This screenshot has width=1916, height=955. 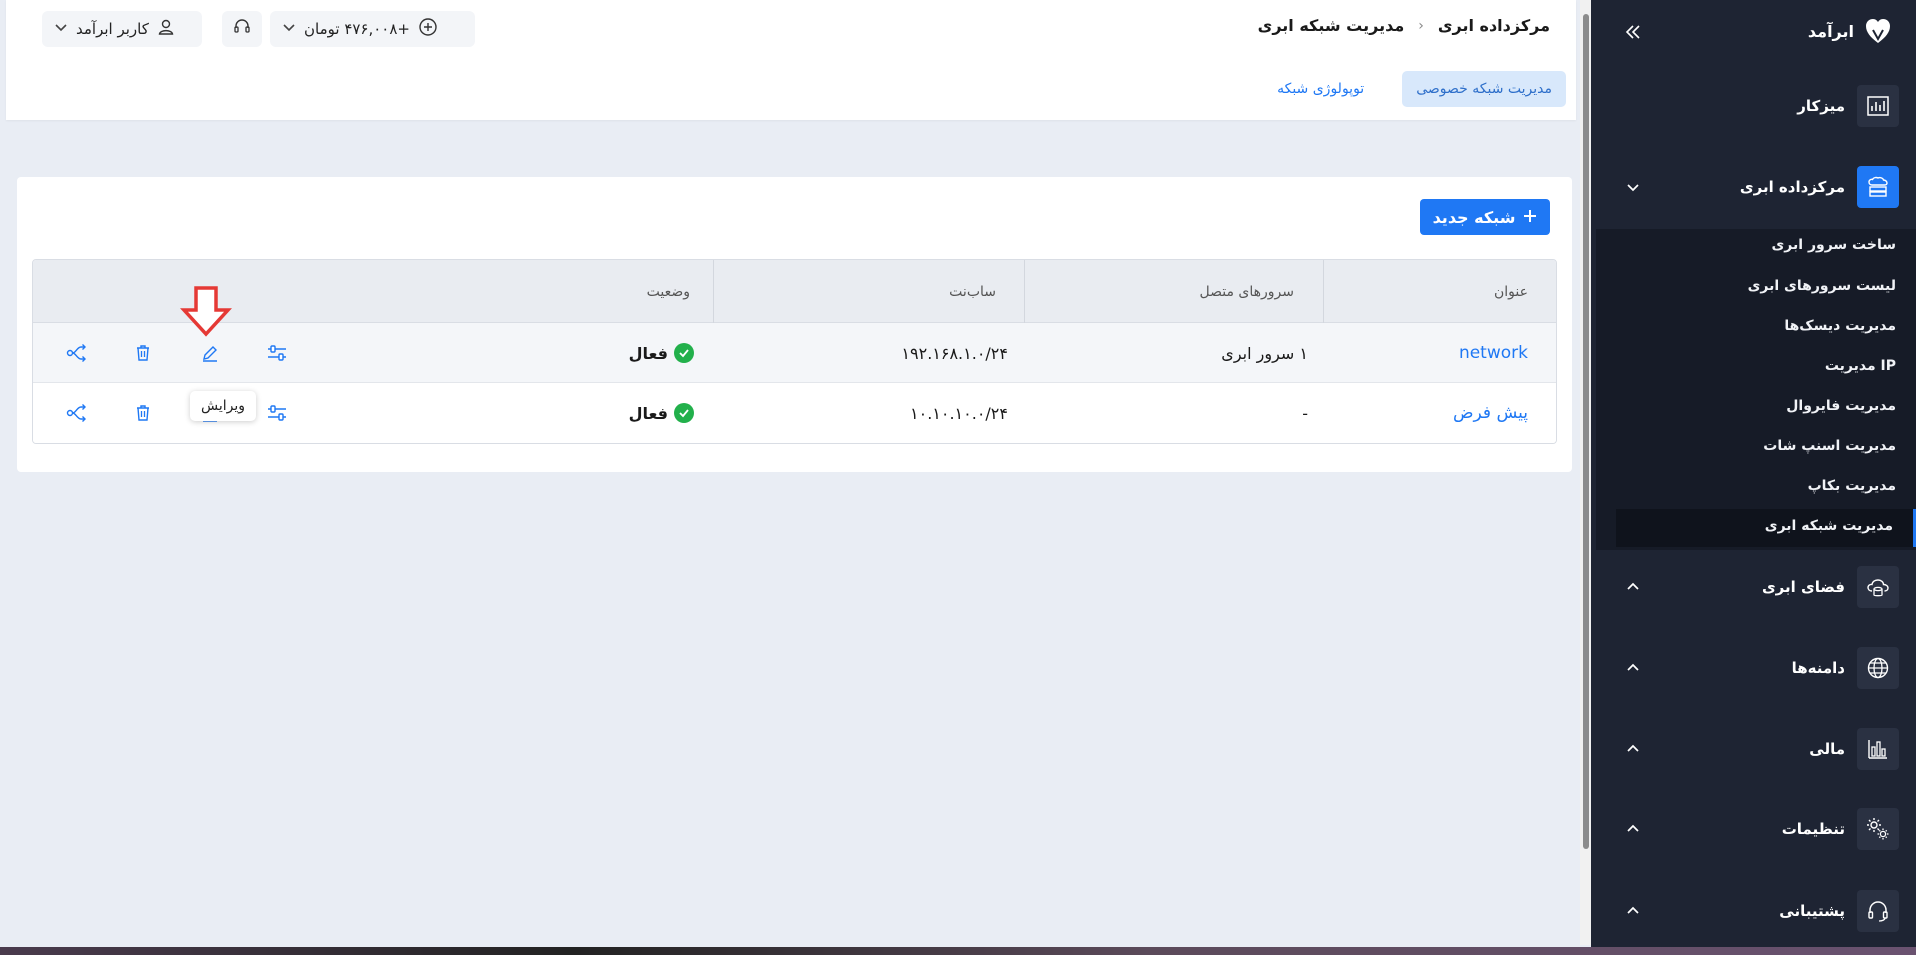 I want to click on table-row: پیش فرض - ۱۰.۱۰.۱۰.۰/۲۴ فعال, so click(x=794, y=413).